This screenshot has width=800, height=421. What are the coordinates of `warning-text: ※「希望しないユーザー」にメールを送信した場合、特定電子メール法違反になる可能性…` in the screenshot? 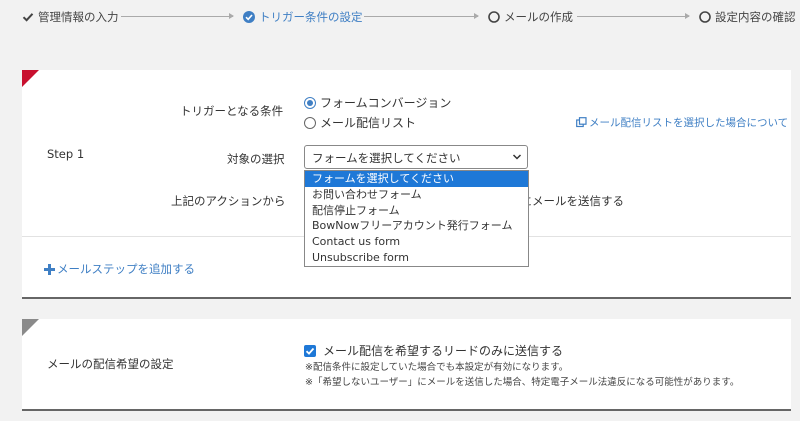 It's located at (522, 382).